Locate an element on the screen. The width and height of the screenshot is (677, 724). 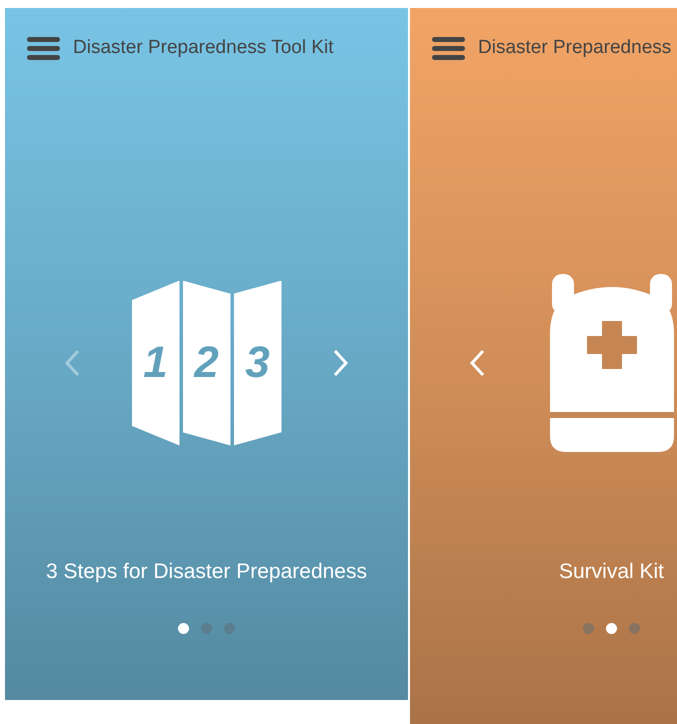
backpack-icon is located at coordinates (612, 363).